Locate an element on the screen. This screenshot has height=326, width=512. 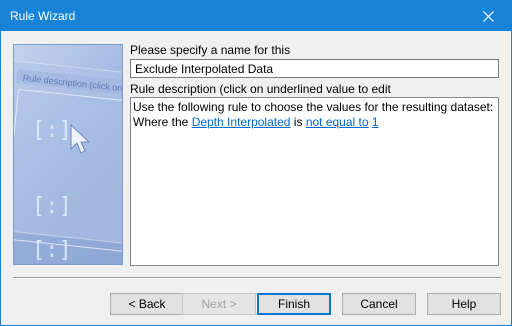
next-button: Next > is located at coordinates (219, 304).